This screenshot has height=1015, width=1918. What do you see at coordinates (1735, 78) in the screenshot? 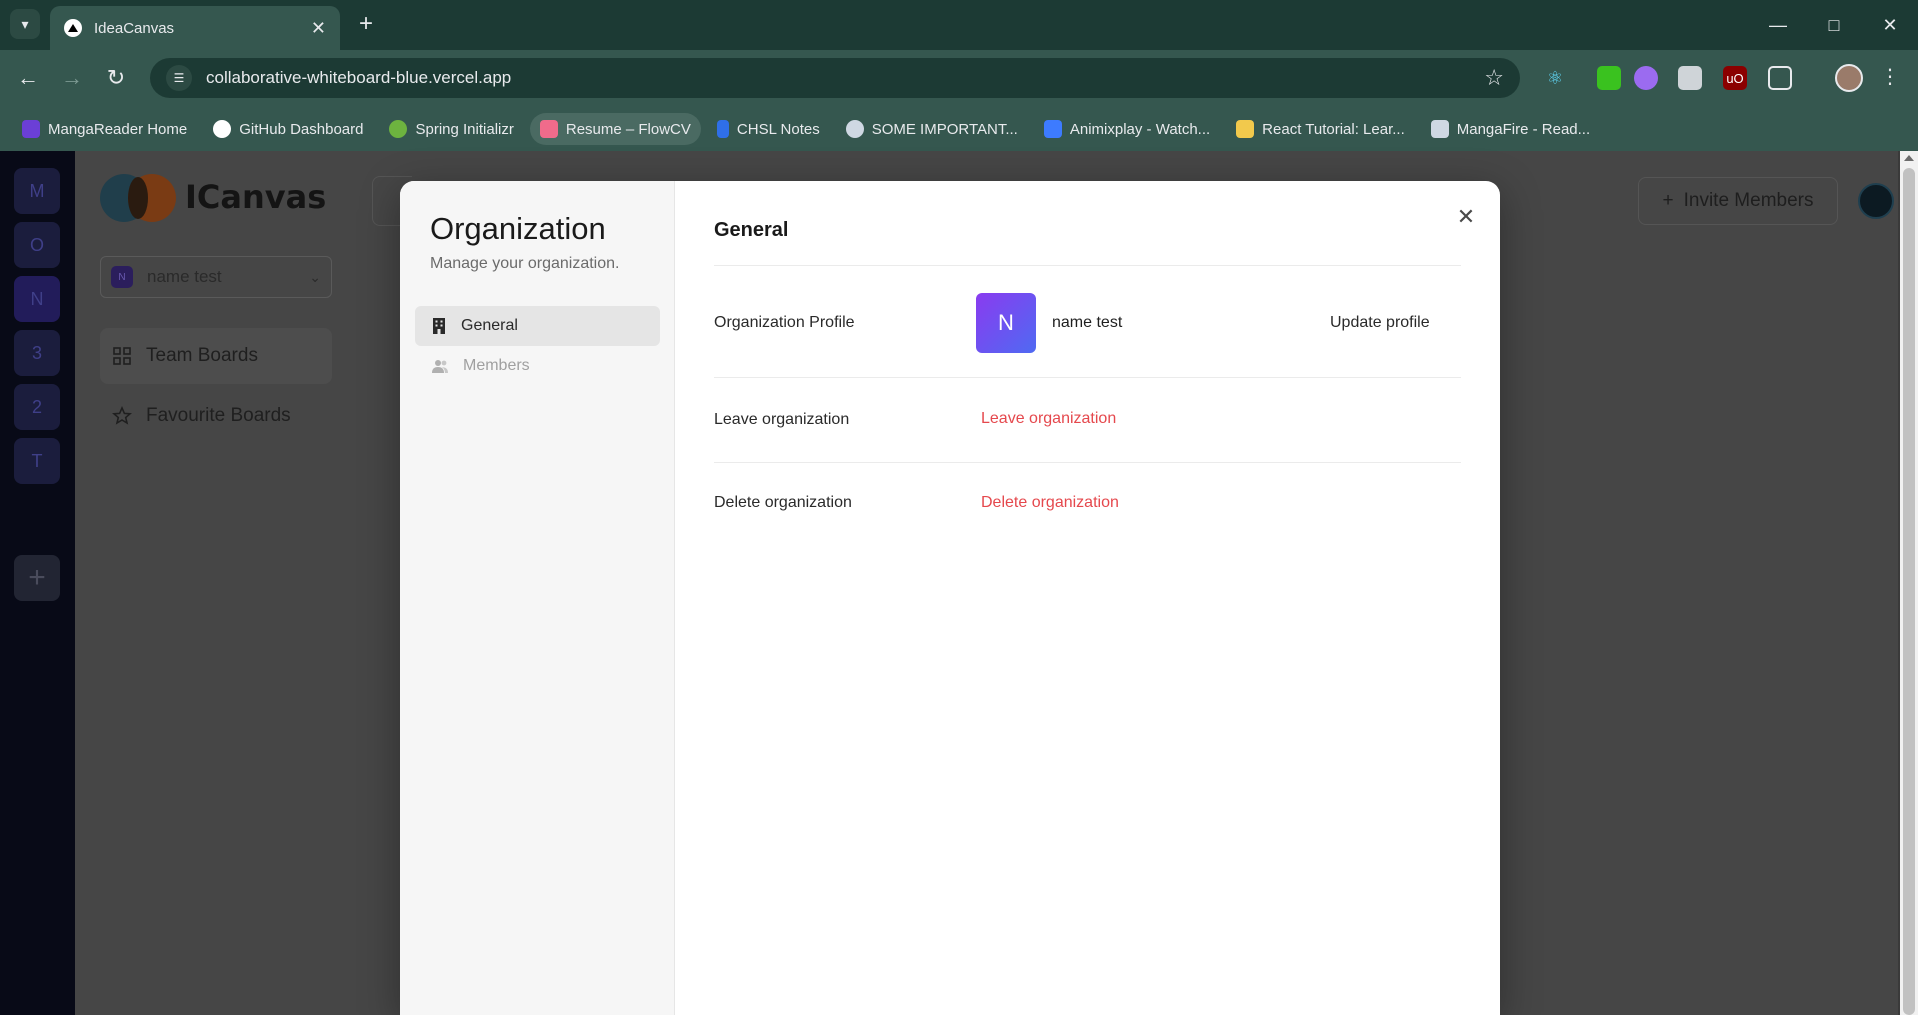
I see `ublock-origin-icon: uO` at bounding box center [1735, 78].